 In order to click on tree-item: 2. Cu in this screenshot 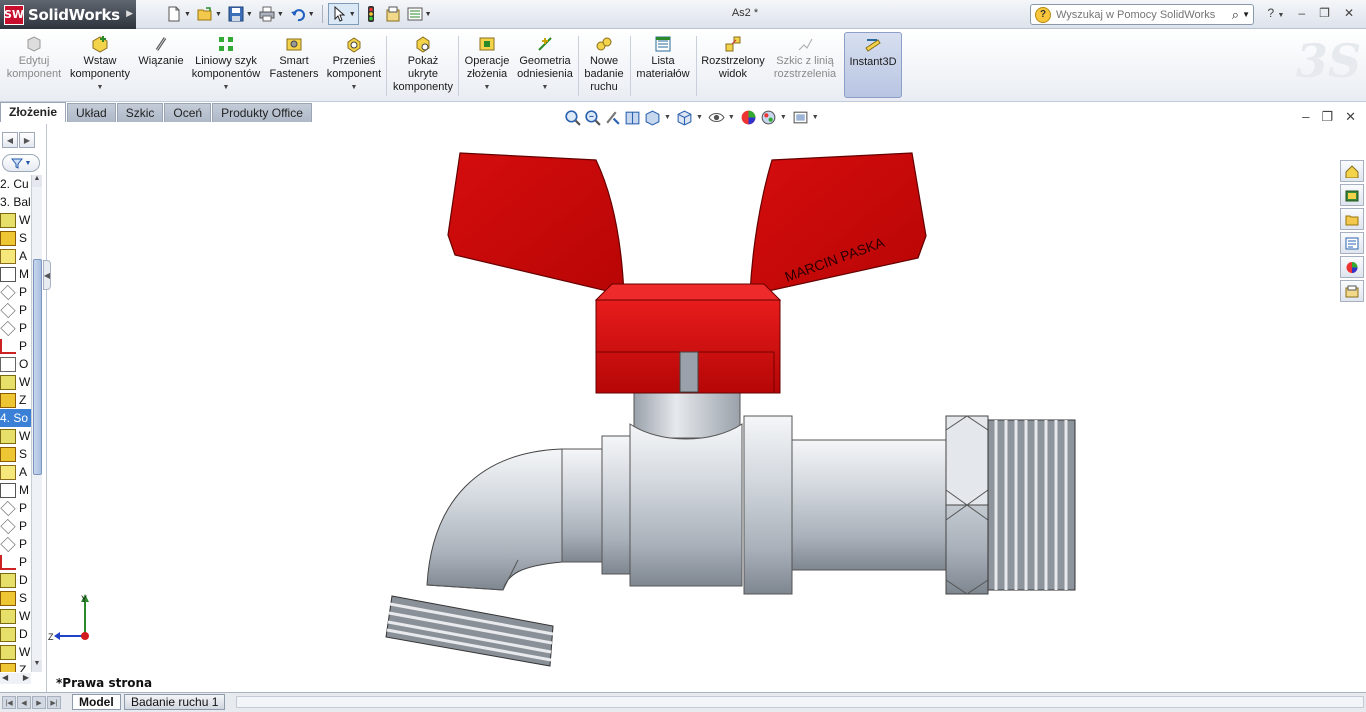, I will do `click(15, 184)`.